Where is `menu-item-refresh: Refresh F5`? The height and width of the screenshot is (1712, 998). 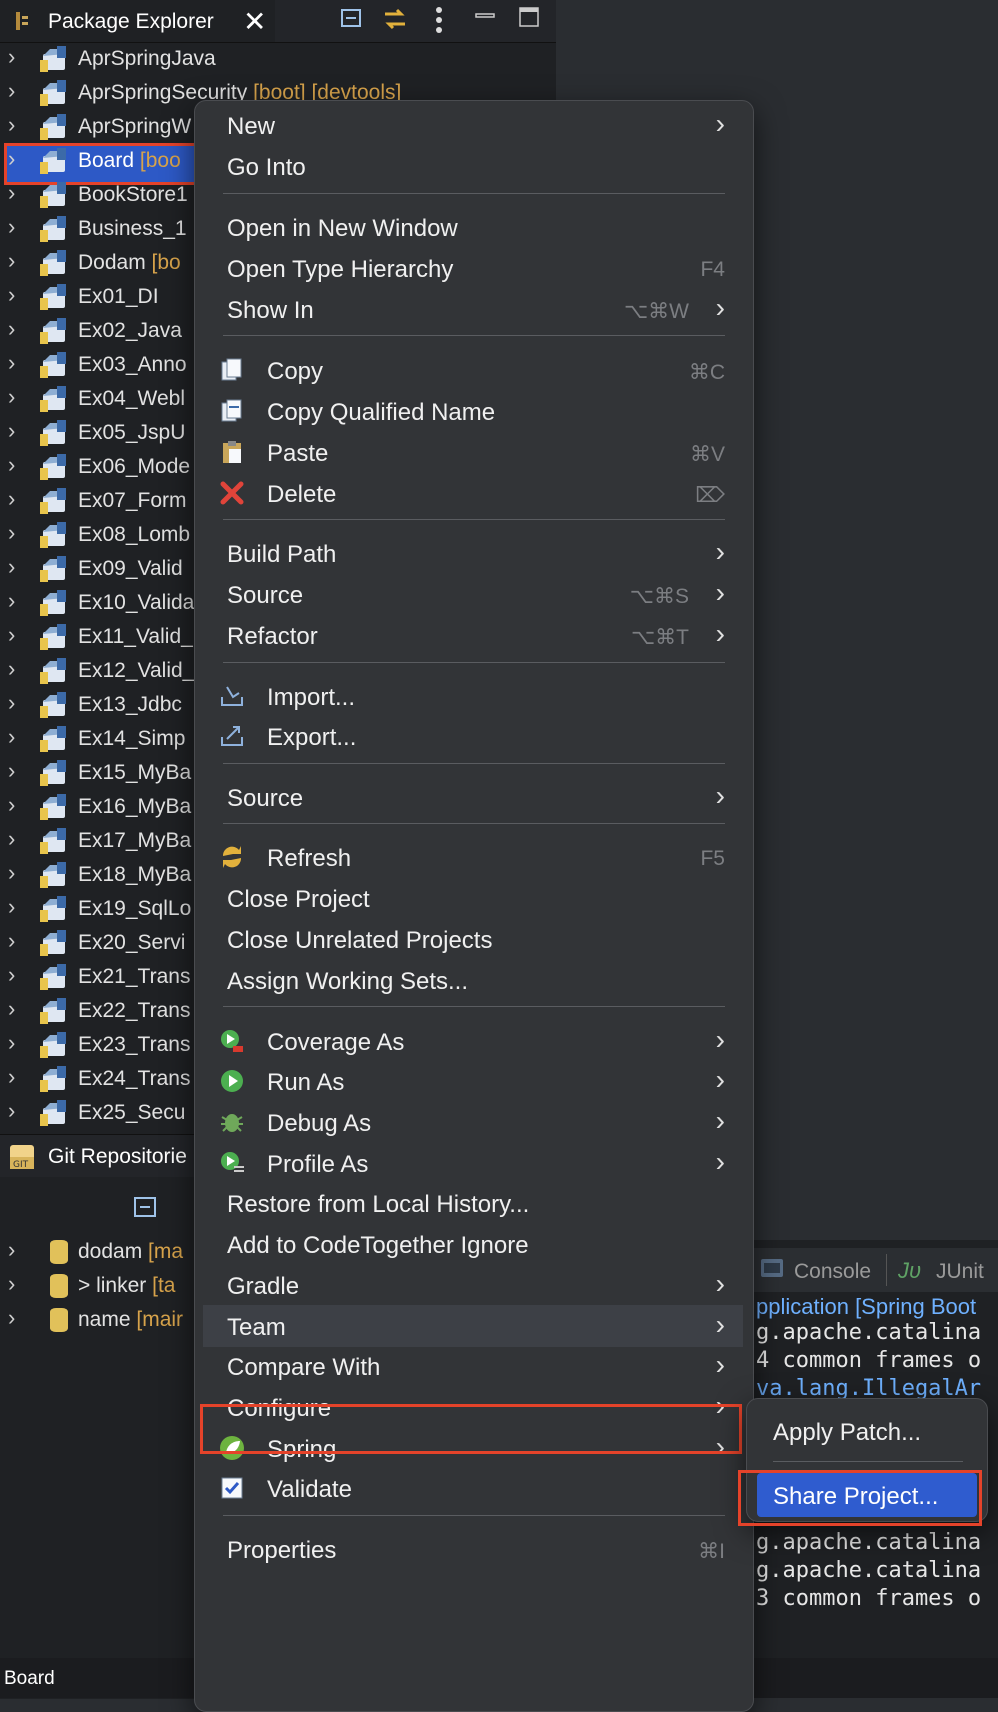 menu-item-refresh: Refresh F5 is located at coordinates (473, 857).